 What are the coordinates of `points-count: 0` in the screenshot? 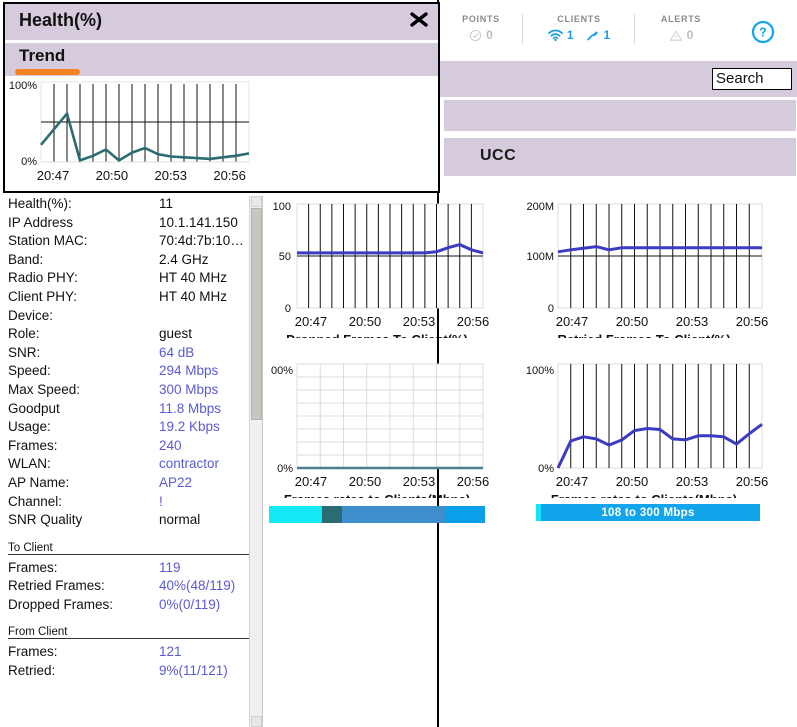 It's located at (489, 35).